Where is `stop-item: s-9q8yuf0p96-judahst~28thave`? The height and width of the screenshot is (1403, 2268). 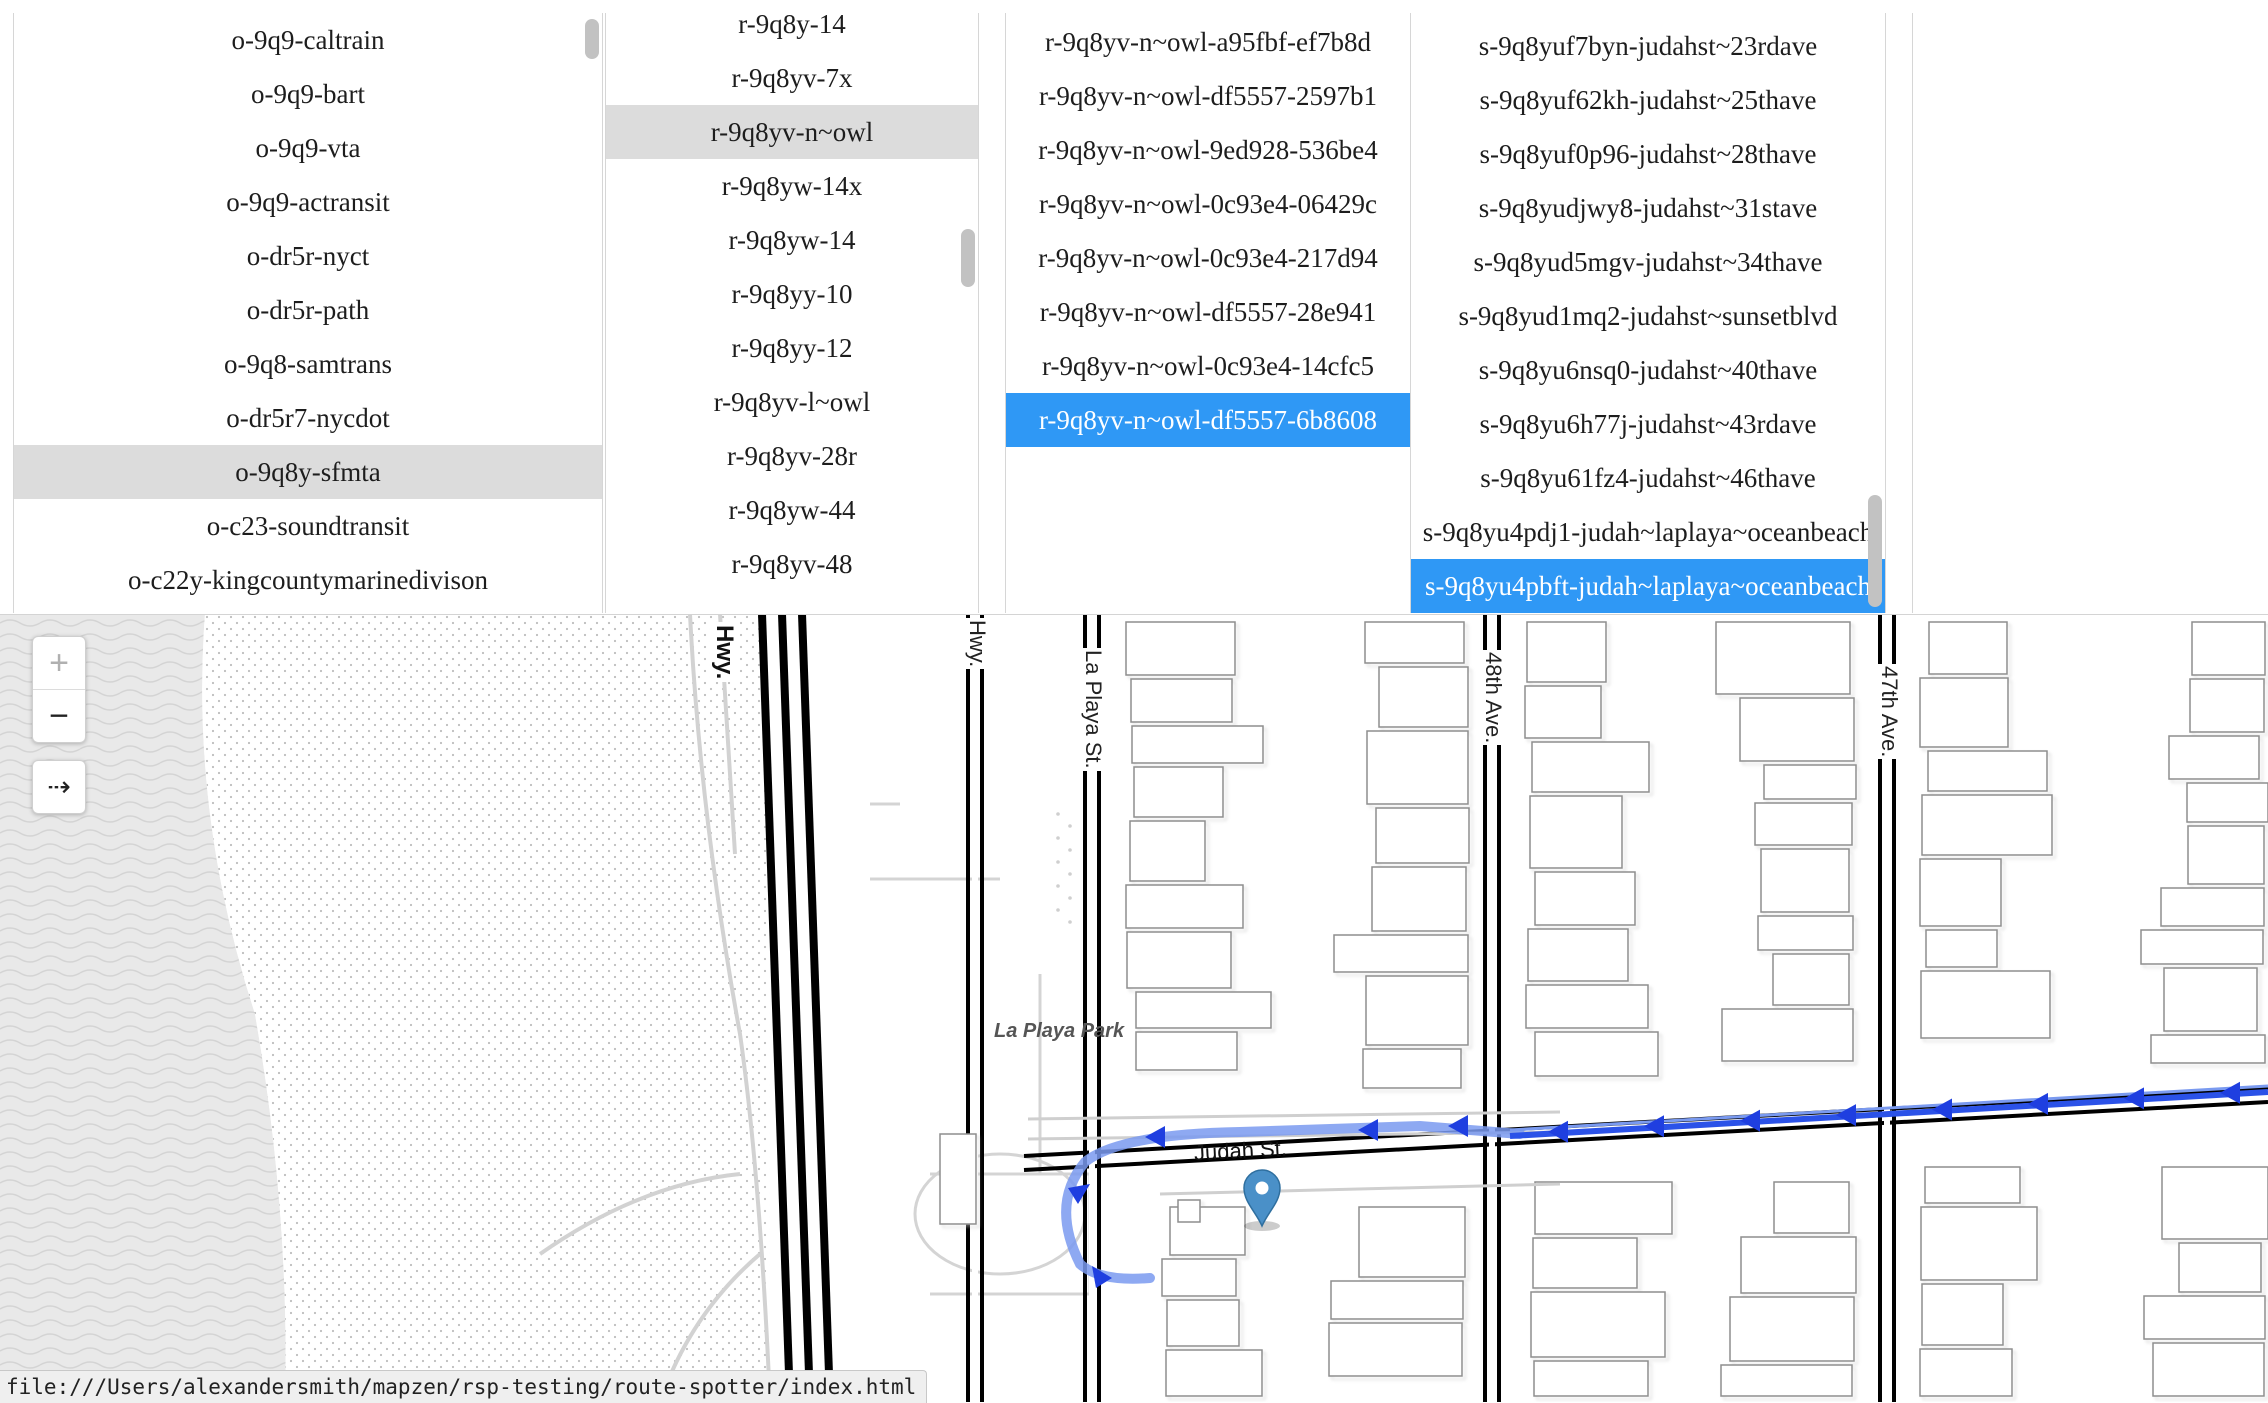
stop-item: s-9q8yuf0p96-judahst~28thave is located at coordinates (1648, 154).